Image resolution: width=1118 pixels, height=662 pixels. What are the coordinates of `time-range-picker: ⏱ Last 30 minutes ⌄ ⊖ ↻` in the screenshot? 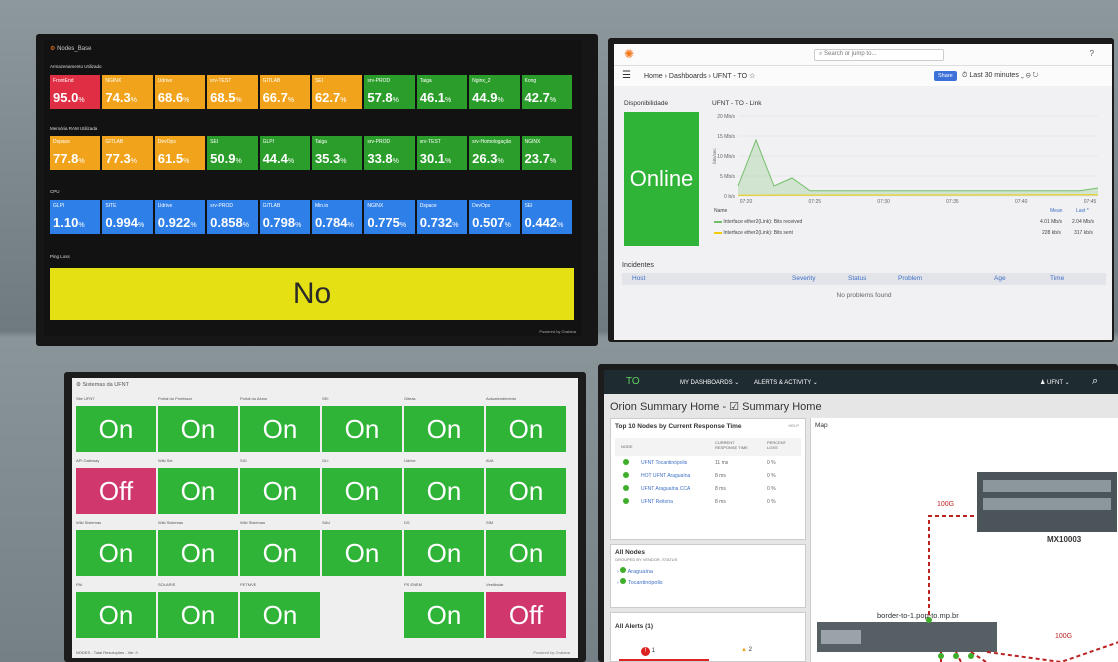 It's located at (1000, 76).